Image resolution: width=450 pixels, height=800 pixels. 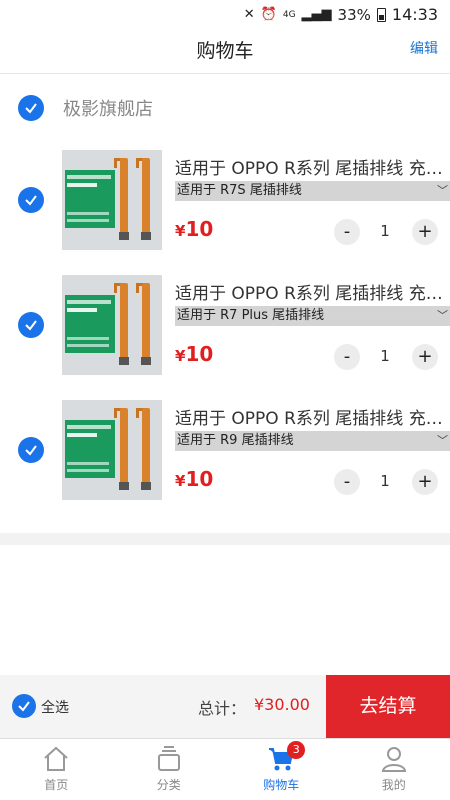 I want to click on status-indicators: ✕ ⏰ 4G ▂▄▆ 33% 14:33, so click(x=341, y=14).